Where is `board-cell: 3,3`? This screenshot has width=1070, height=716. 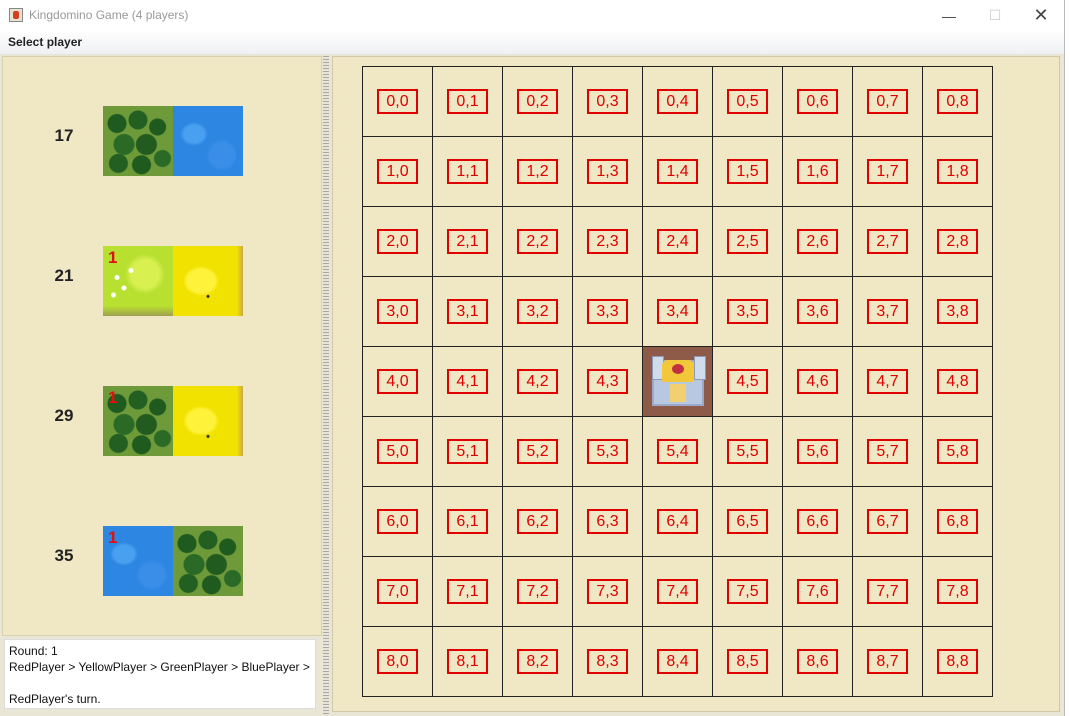
board-cell: 3,3 is located at coordinates (607, 311).